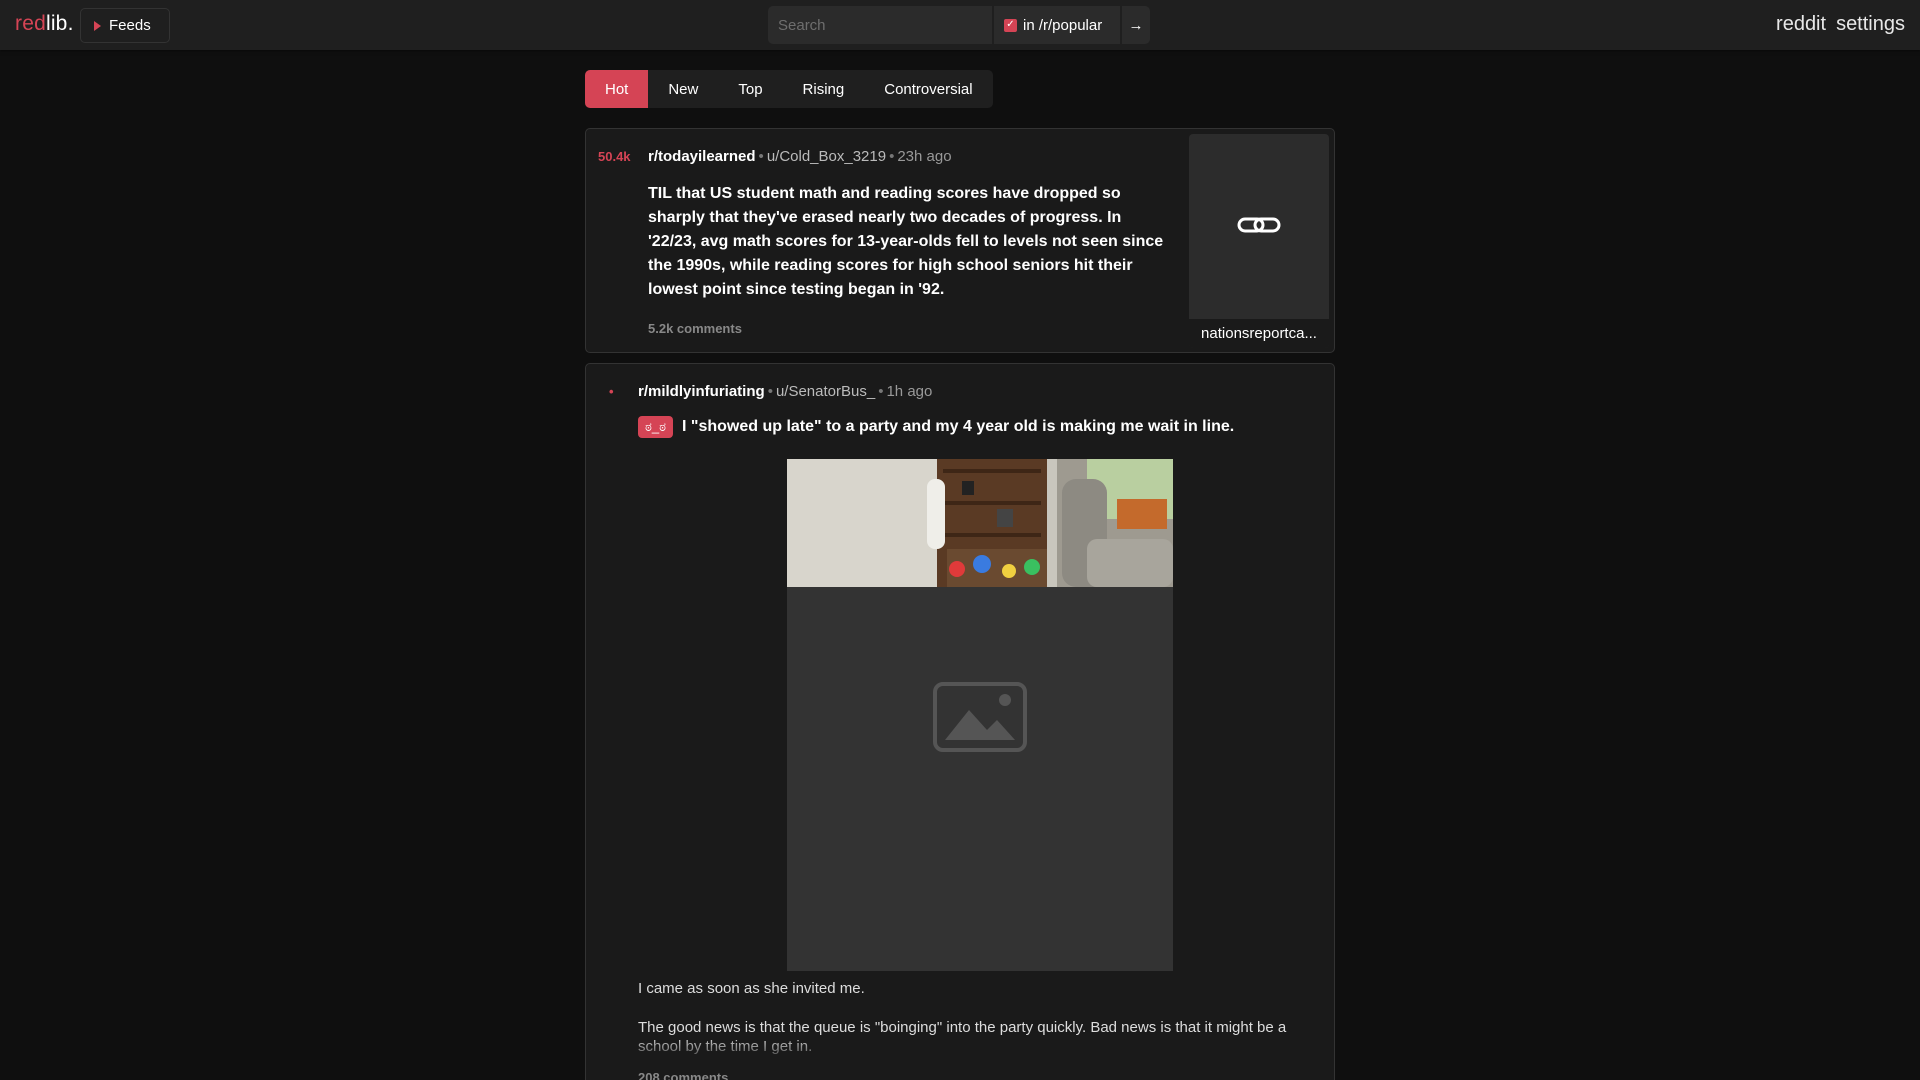 The height and width of the screenshot is (1080, 1920). I want to click on author-link: u/Cold_Box_3219, so click(826, 156).